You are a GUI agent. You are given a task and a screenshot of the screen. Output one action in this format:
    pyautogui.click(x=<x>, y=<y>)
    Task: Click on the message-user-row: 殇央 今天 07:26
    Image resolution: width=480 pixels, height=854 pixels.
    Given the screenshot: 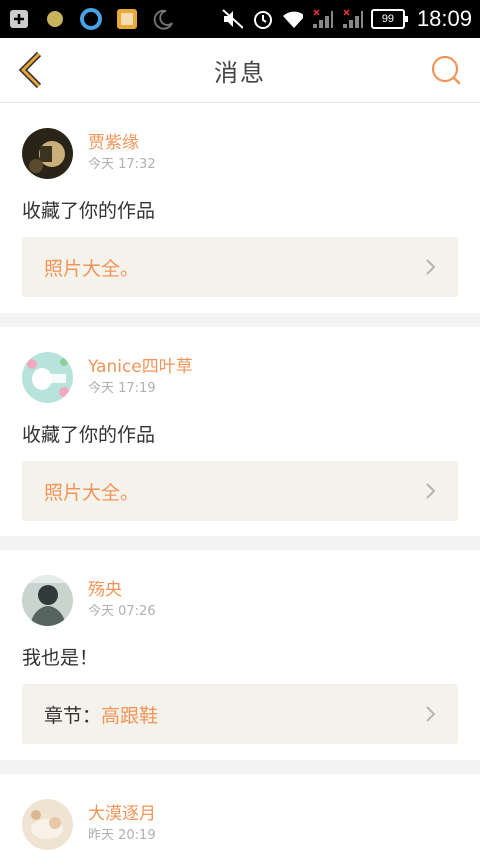 What is the action you would take?
    pyautogui.click(x=240, y=600)
    